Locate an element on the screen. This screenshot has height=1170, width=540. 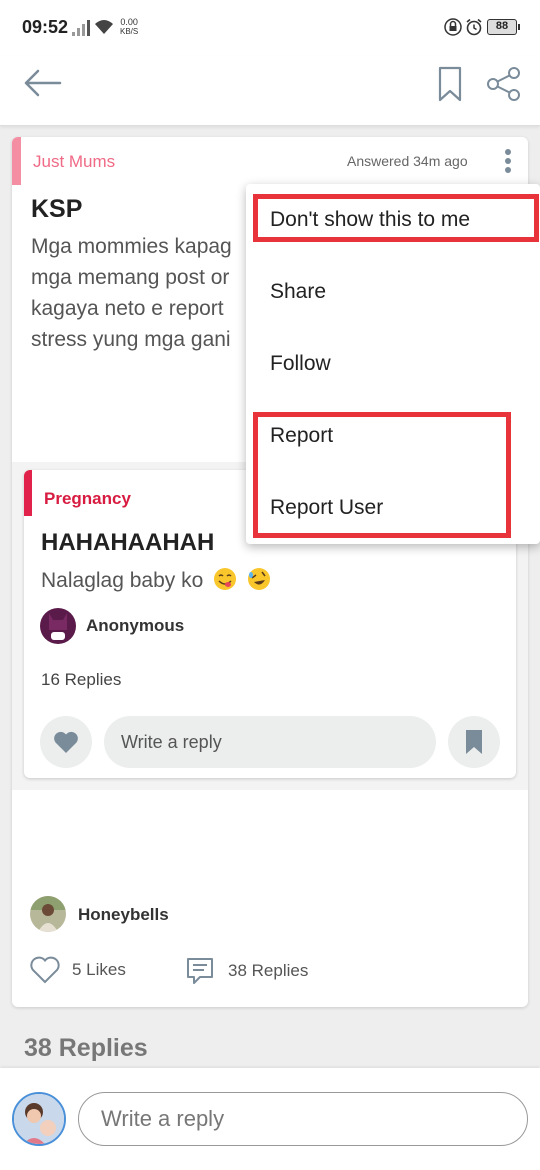
replies-section-heading: 38 Replies is located at coordinates (86, 1048).